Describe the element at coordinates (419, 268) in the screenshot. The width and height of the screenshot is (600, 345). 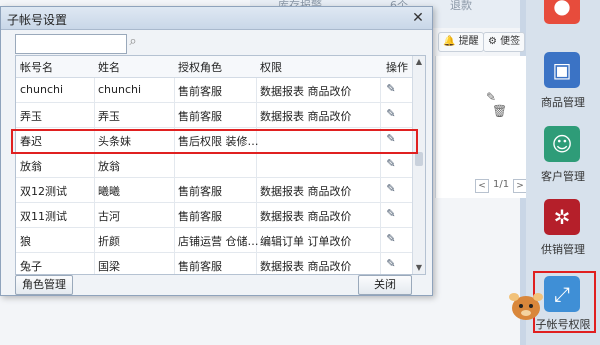
I see `scroll-down-icon: ▼` at that location.